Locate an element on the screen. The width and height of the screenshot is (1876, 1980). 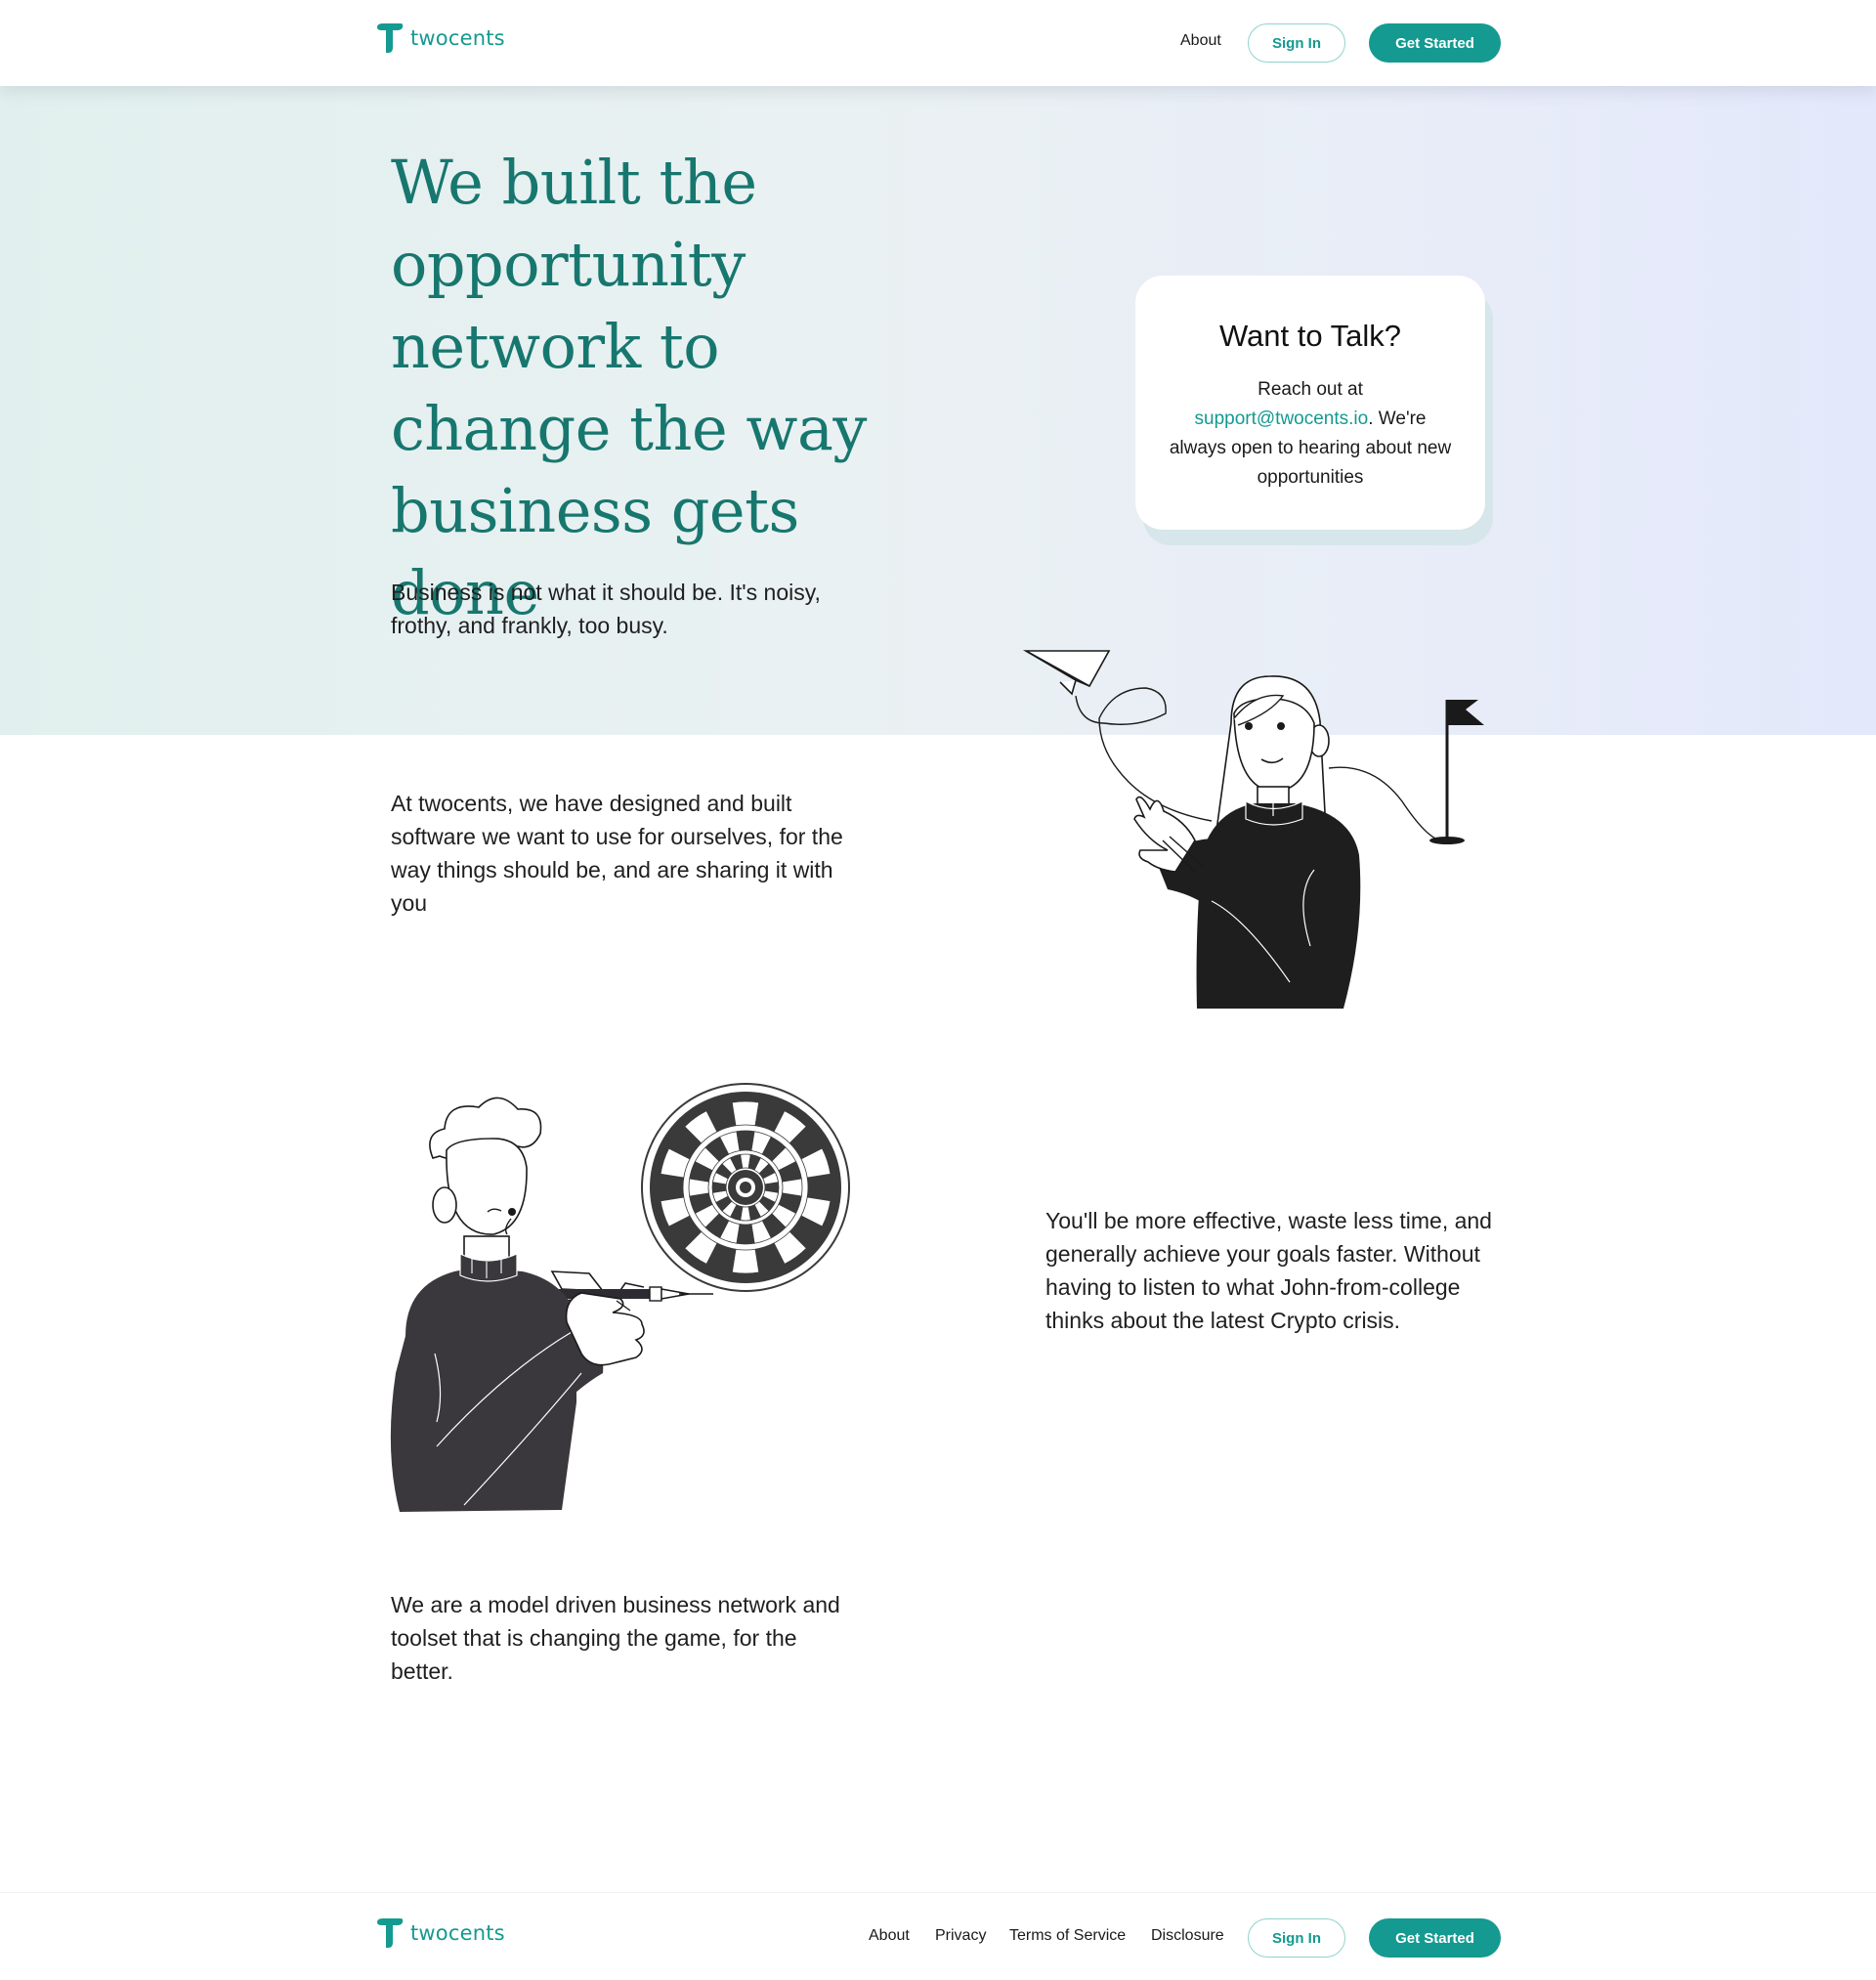
man-dart-illustration is located at coordinates (620, 1297).